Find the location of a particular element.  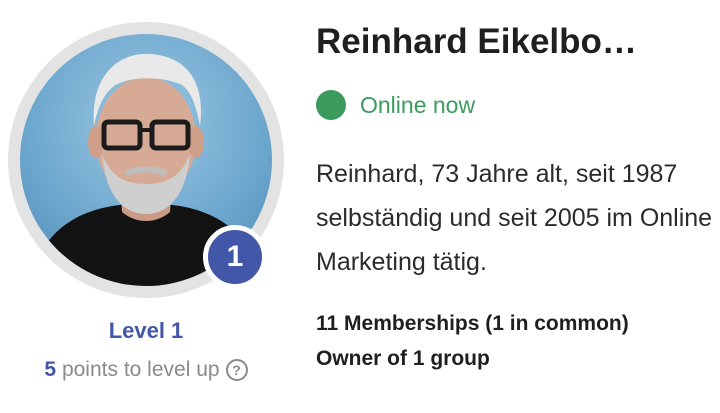

points-to-level-up: 5 points to level up ? is located at coordinates (146, 370).